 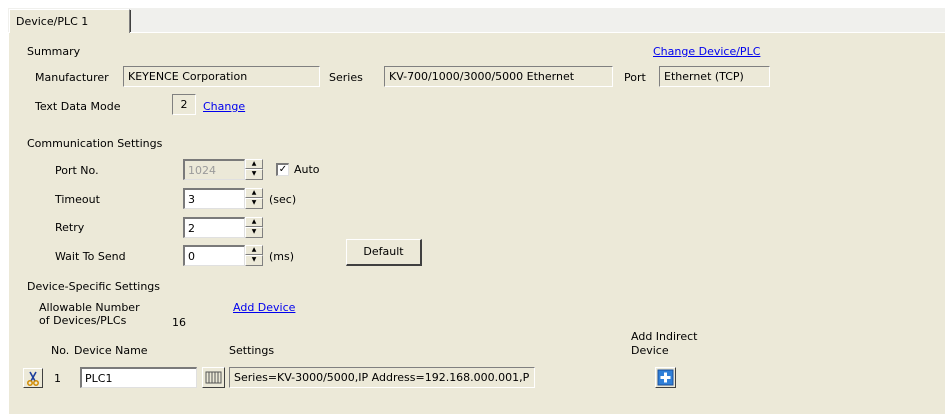 What do you see at coordinates (138, 377) in the screenshot?
I see `device-name-input: PLC1` at bounding box center [138, 377].